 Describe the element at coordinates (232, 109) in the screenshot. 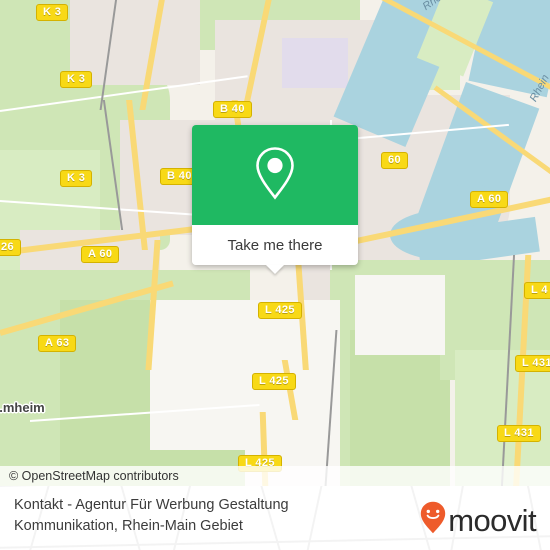

I see `road-shield-b40: B 40` at that location.